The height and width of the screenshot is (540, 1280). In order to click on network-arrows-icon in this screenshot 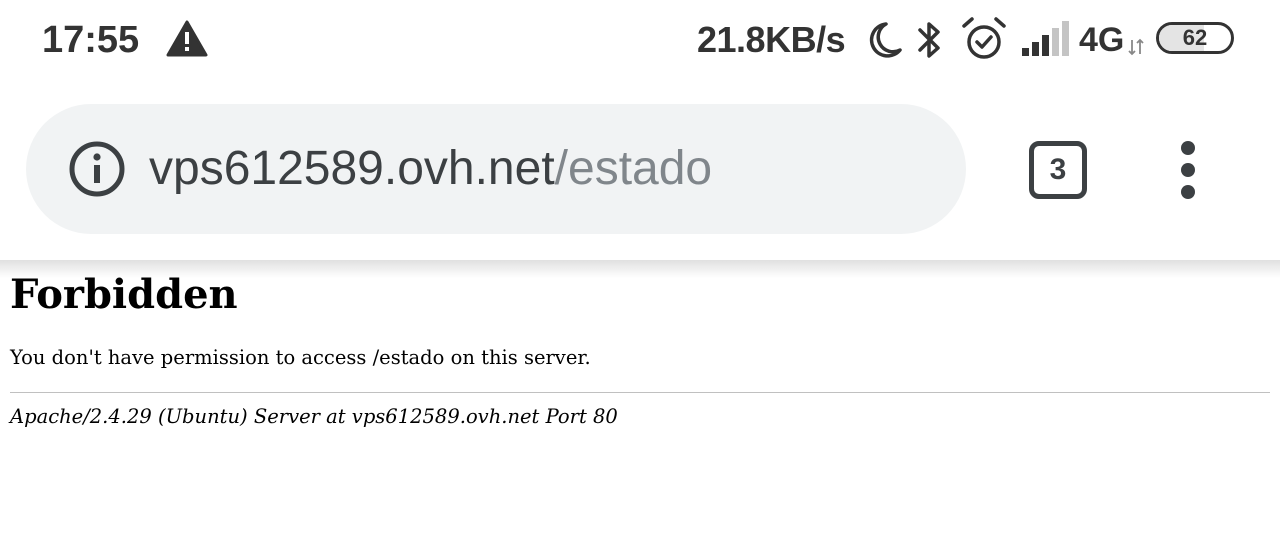, I will do `click(1136, 47)`.